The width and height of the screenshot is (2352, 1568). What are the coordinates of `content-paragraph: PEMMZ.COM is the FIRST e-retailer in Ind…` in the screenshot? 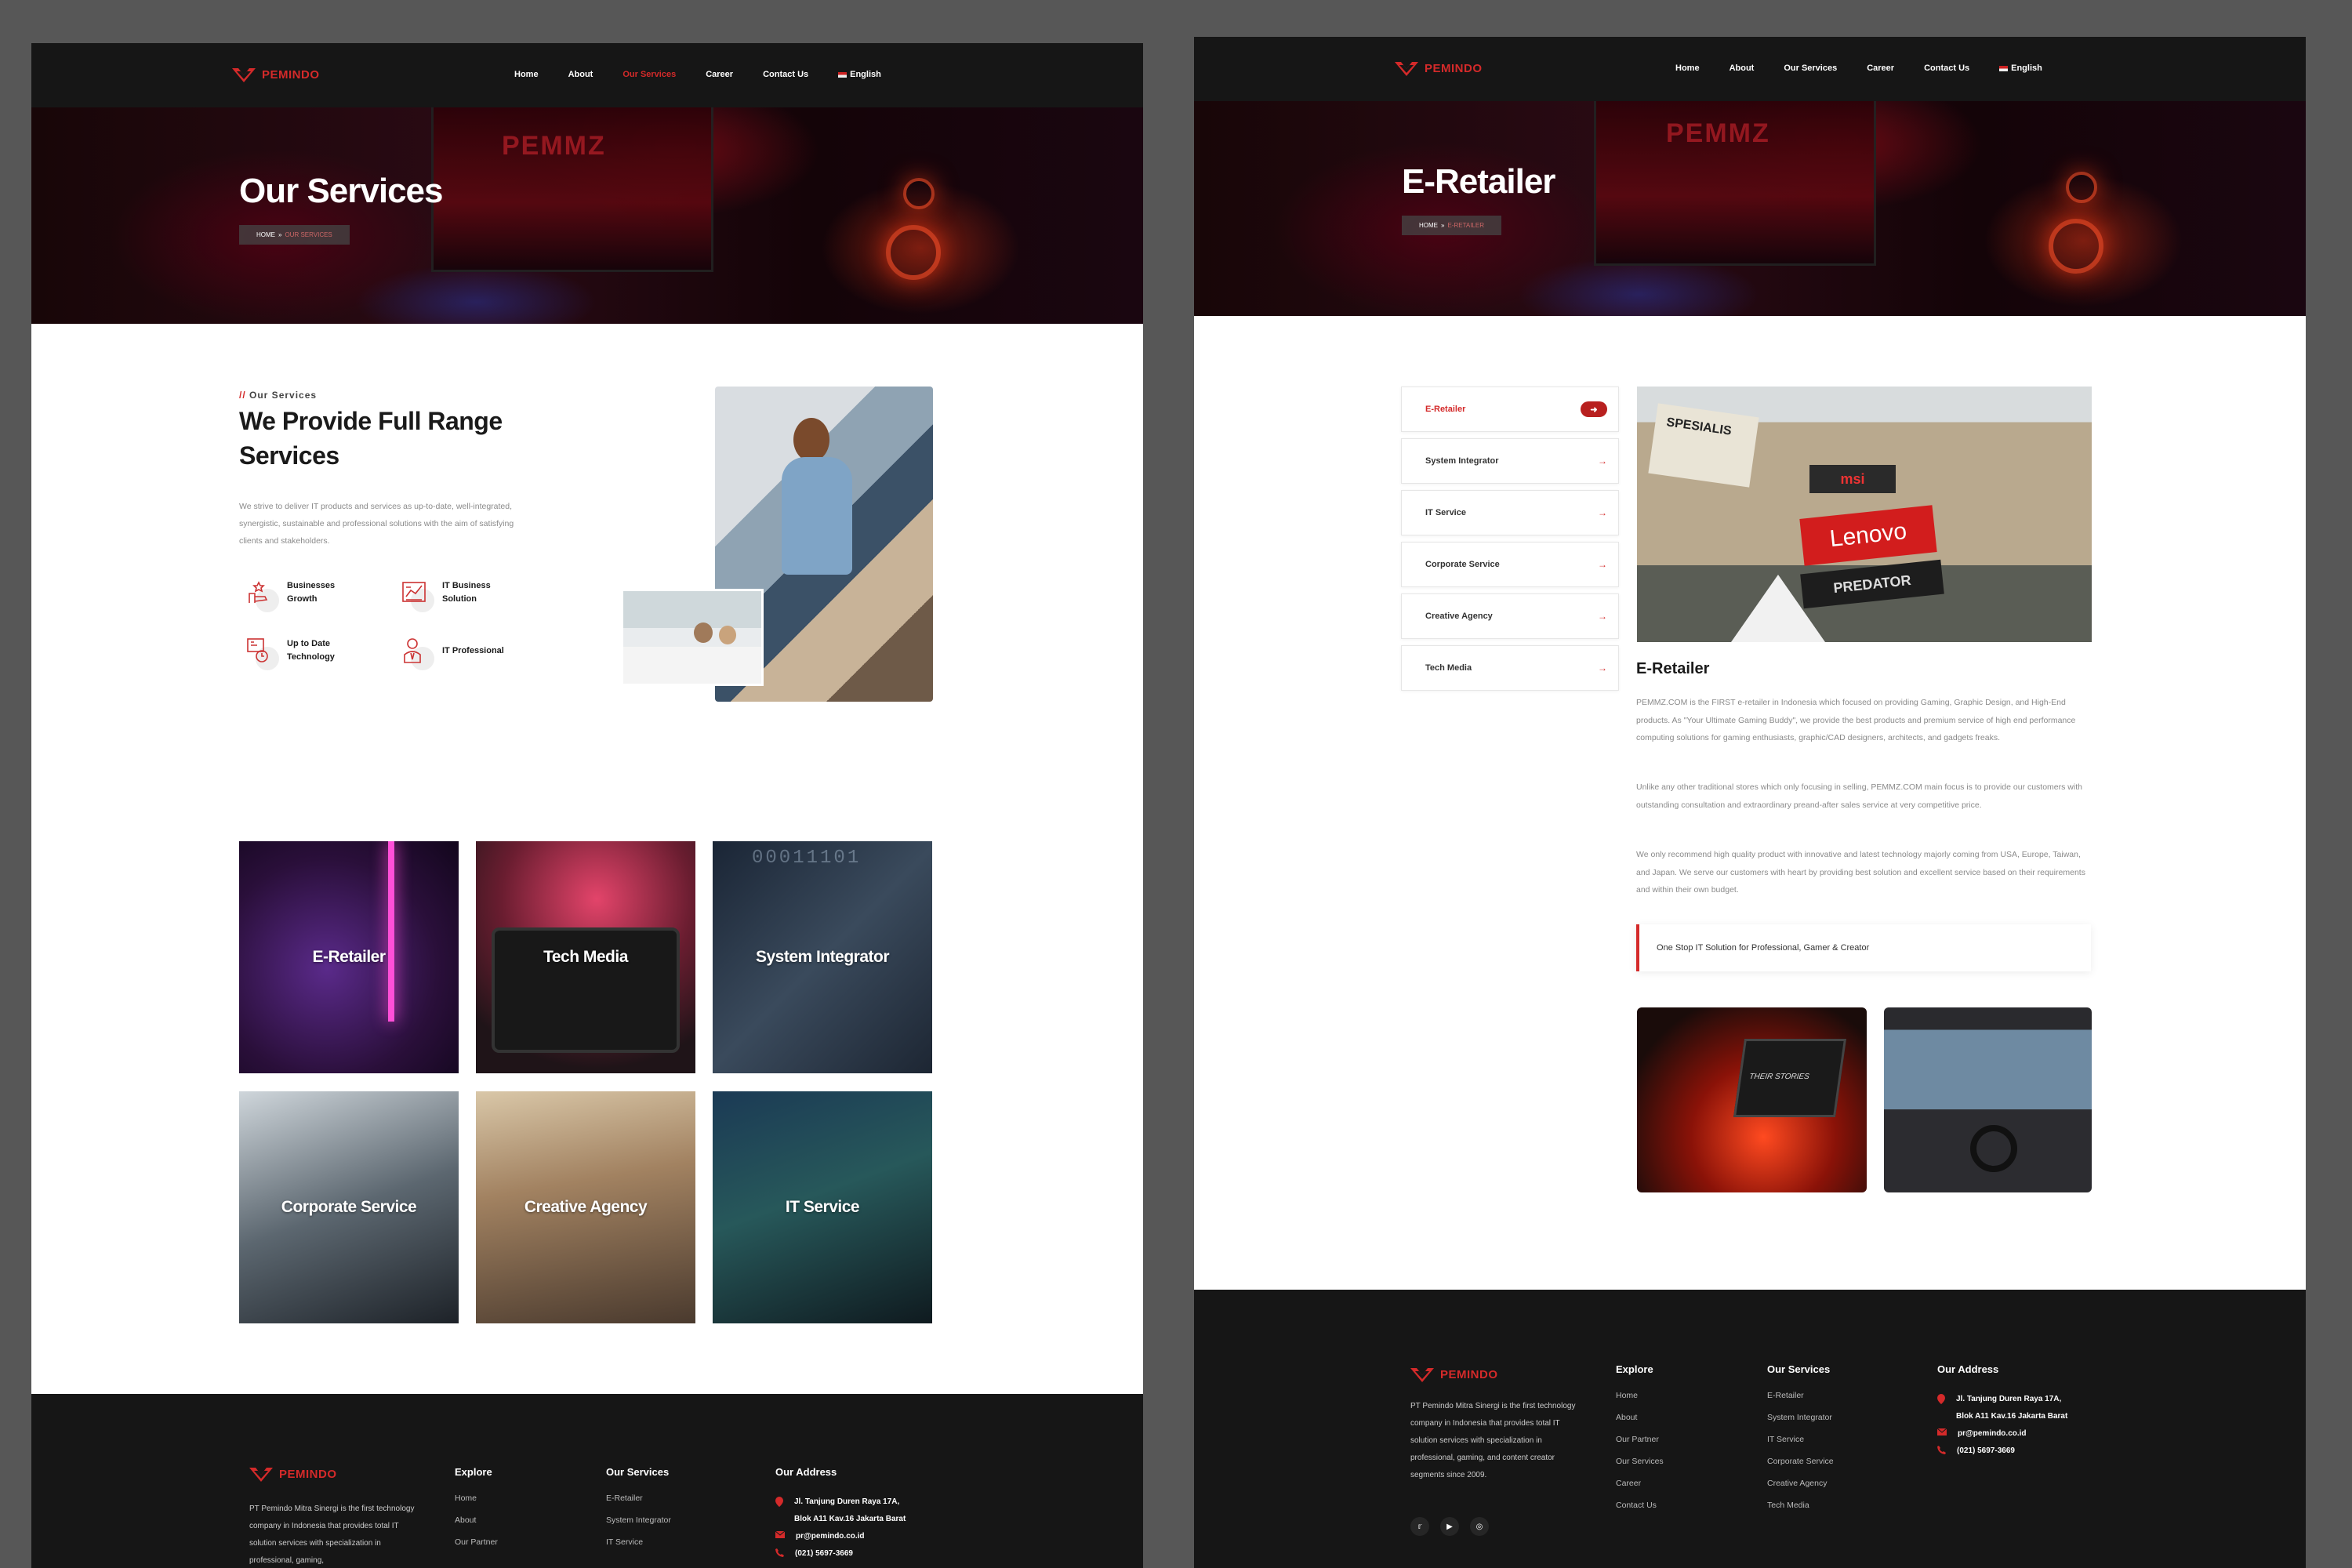 It's located at (1856, 720).